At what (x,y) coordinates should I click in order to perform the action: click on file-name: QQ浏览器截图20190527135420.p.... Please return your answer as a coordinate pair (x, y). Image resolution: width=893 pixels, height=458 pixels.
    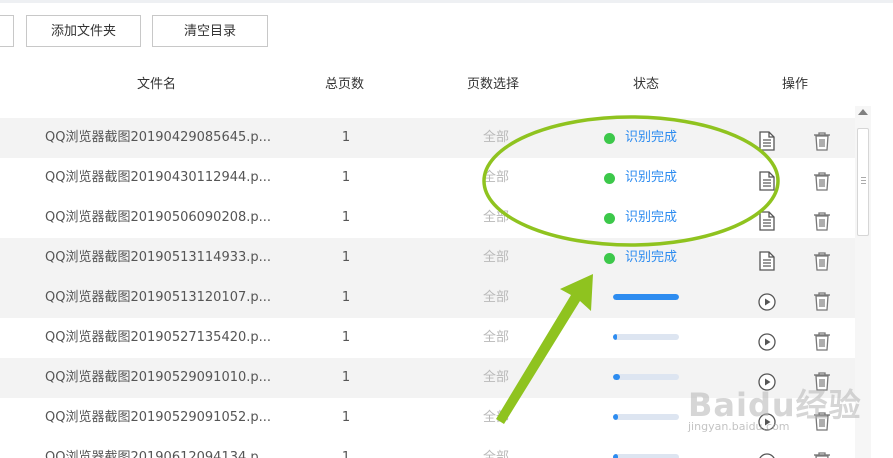
    Looking at the image, I should click on (158, 337).